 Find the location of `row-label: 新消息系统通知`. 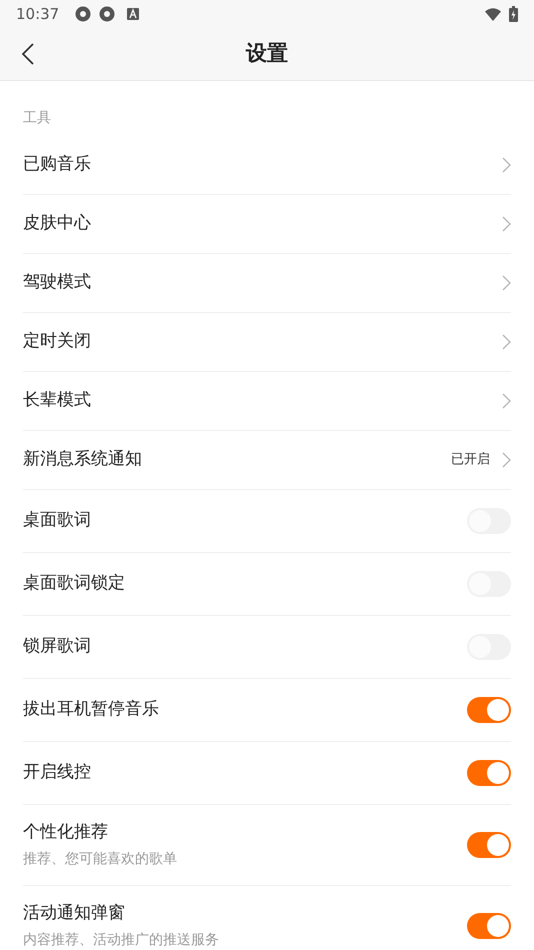

row-label: 新消息系统通知 is located at coordinates (82, 460).